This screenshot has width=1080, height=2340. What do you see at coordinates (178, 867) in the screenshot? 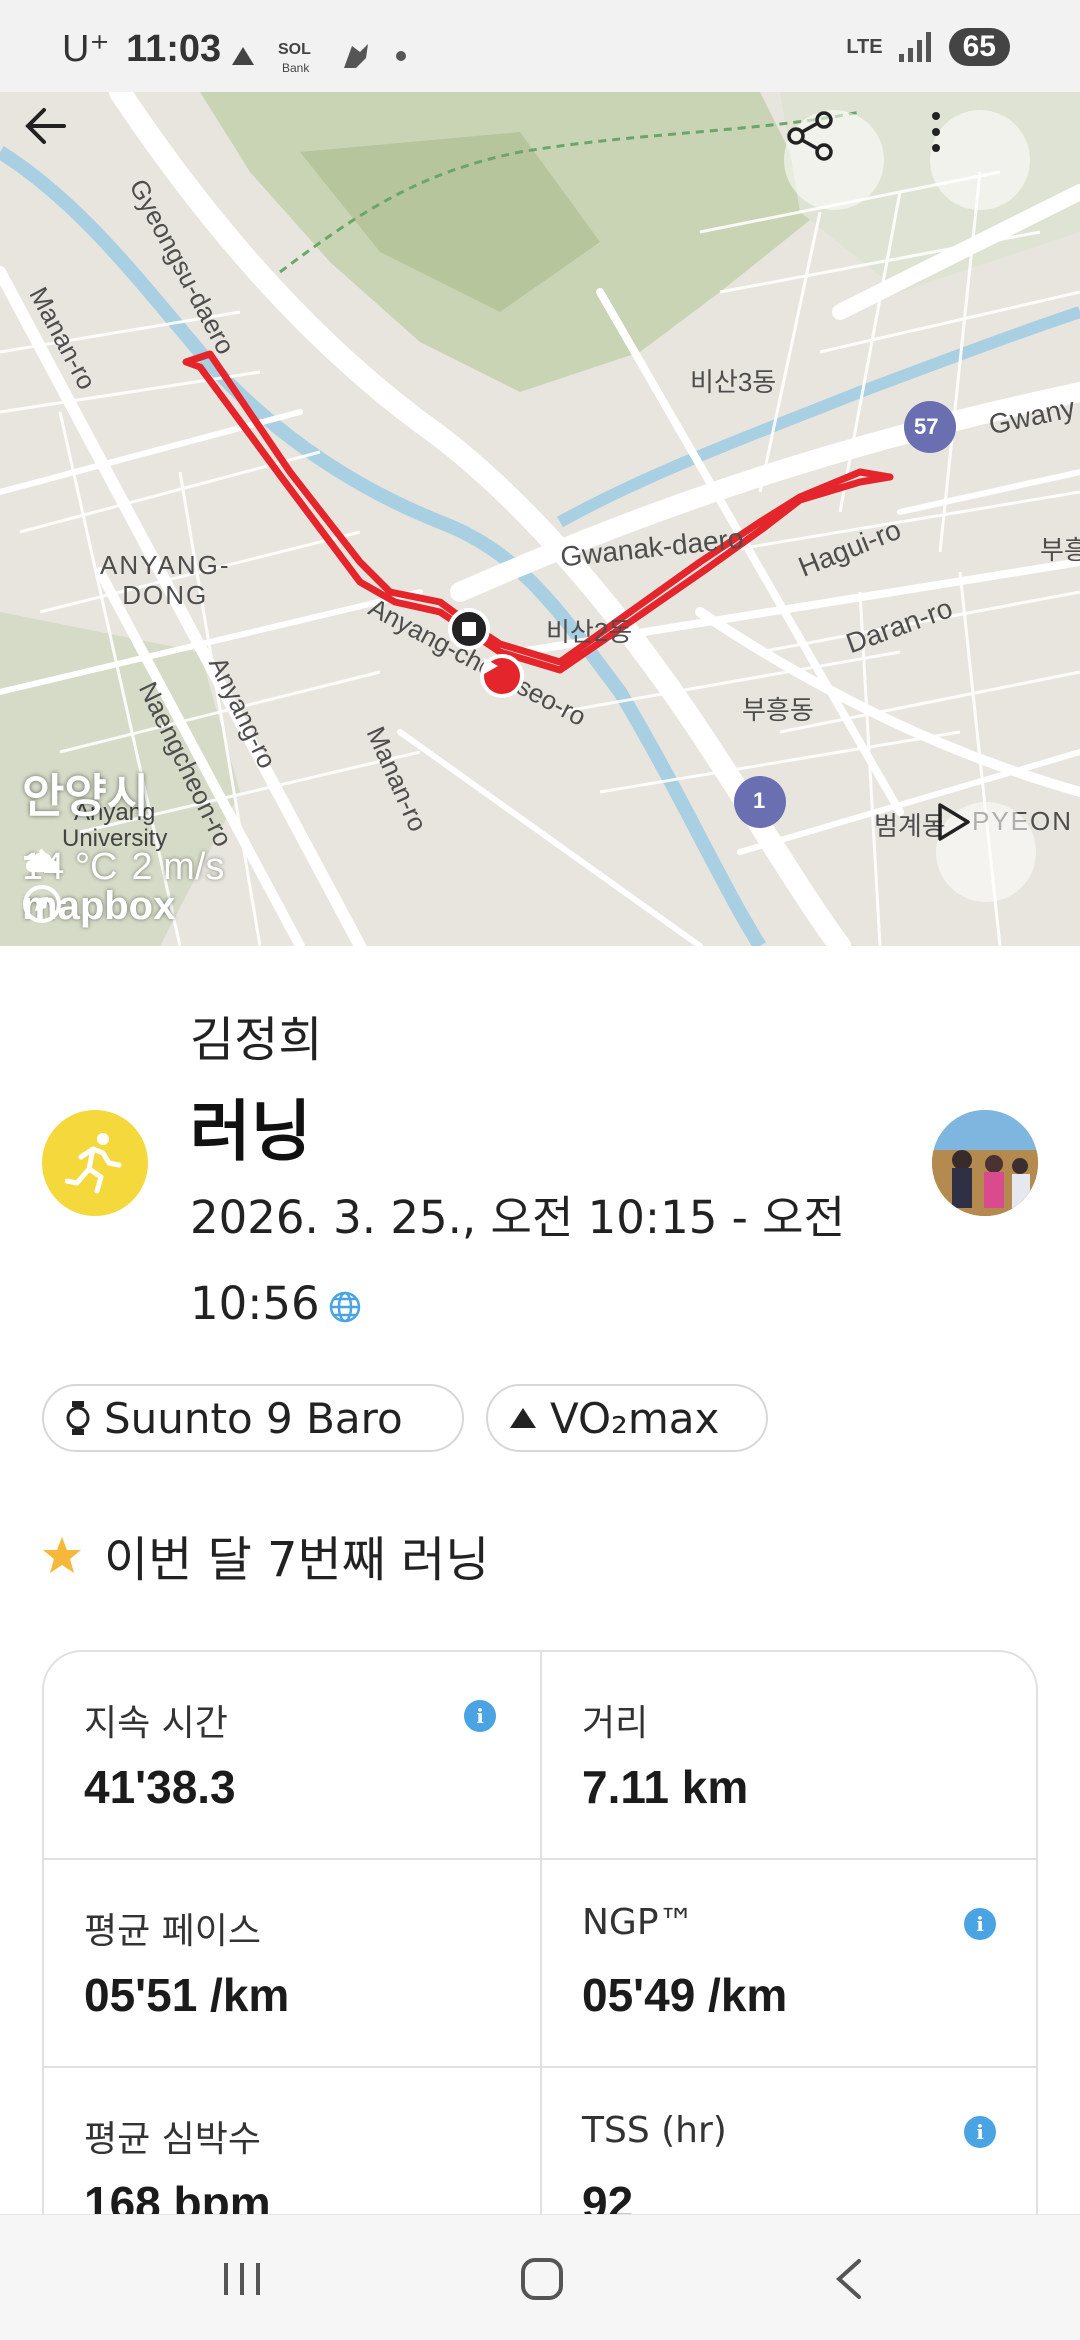
I see `wind-label: 2 m/s` at bounding box center [178, 867].